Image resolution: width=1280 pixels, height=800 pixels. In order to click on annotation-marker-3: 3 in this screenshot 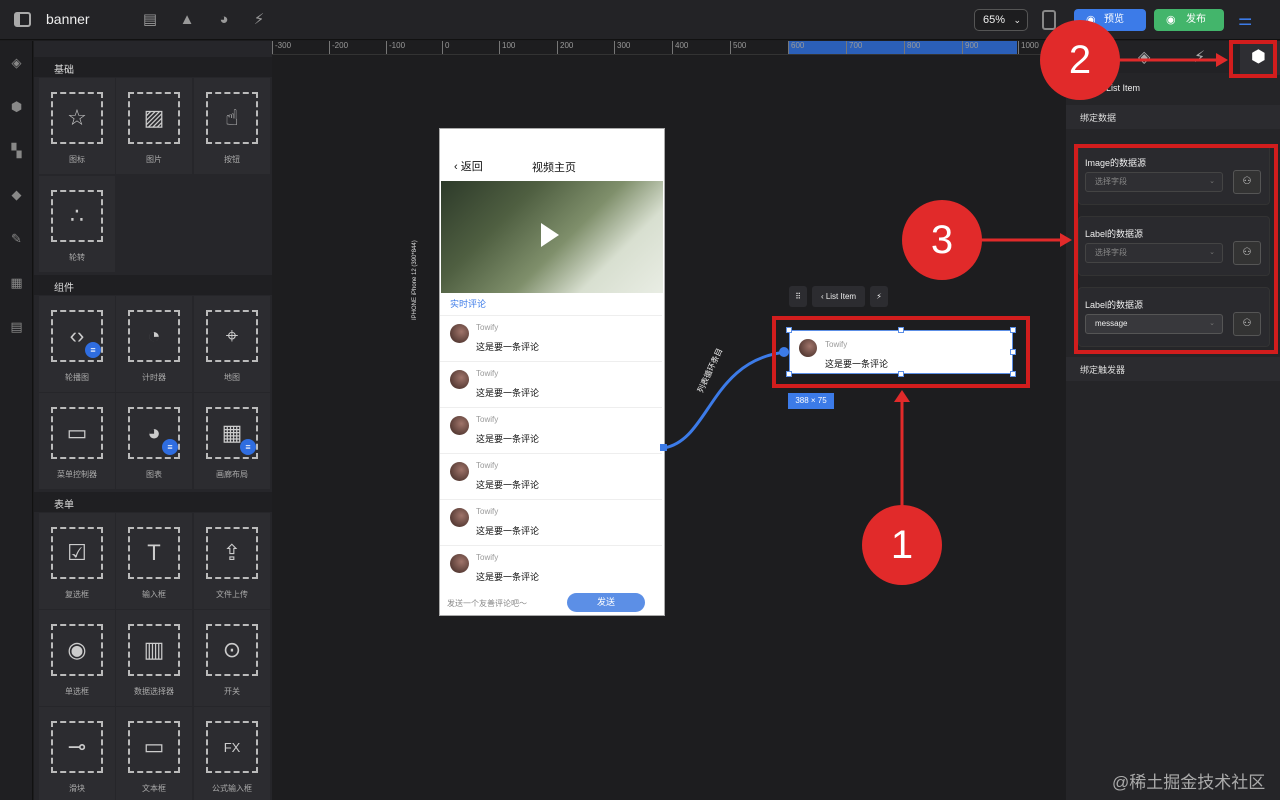, I will do `click(942, 240)`.